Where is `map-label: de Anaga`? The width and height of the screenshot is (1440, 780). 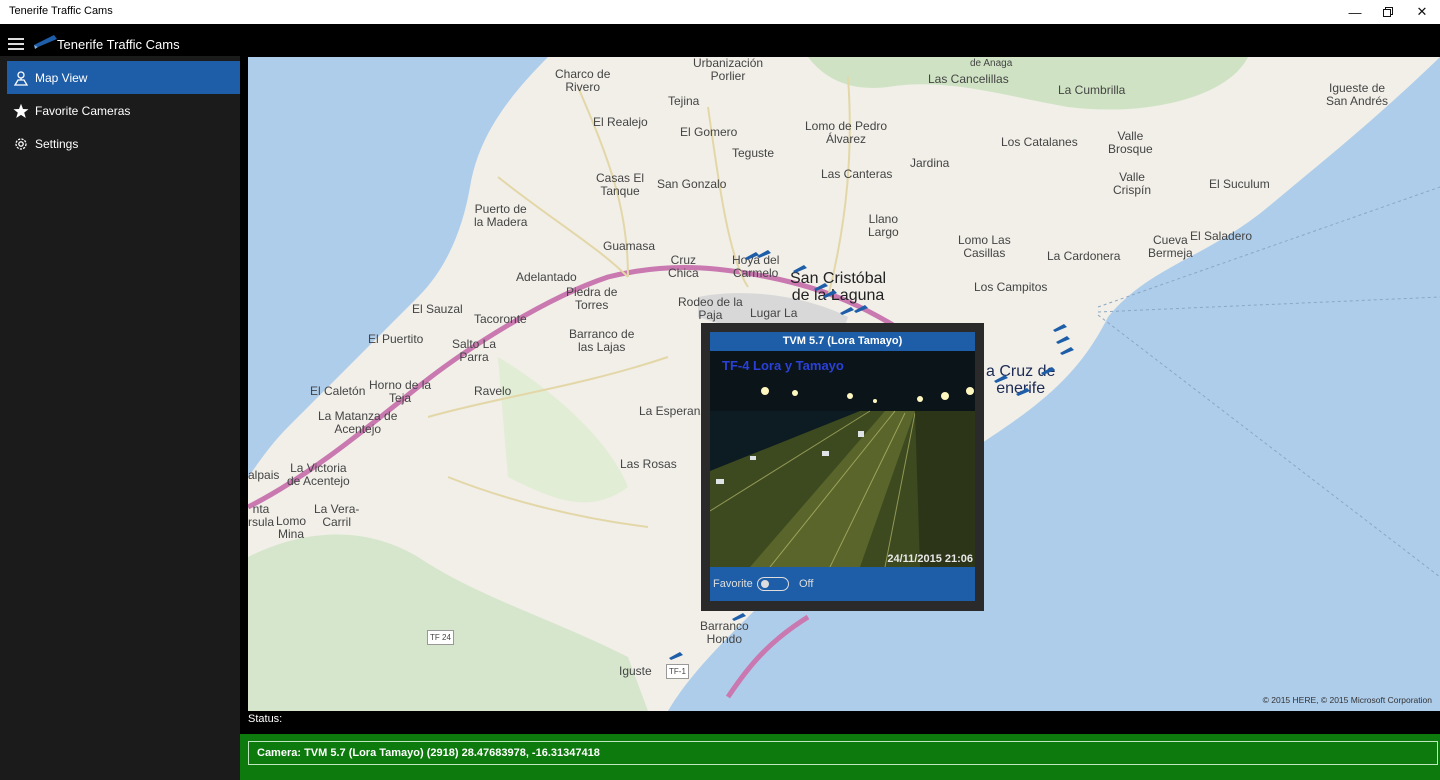
map-label: de Anaga is located at coordinates (991, 63).